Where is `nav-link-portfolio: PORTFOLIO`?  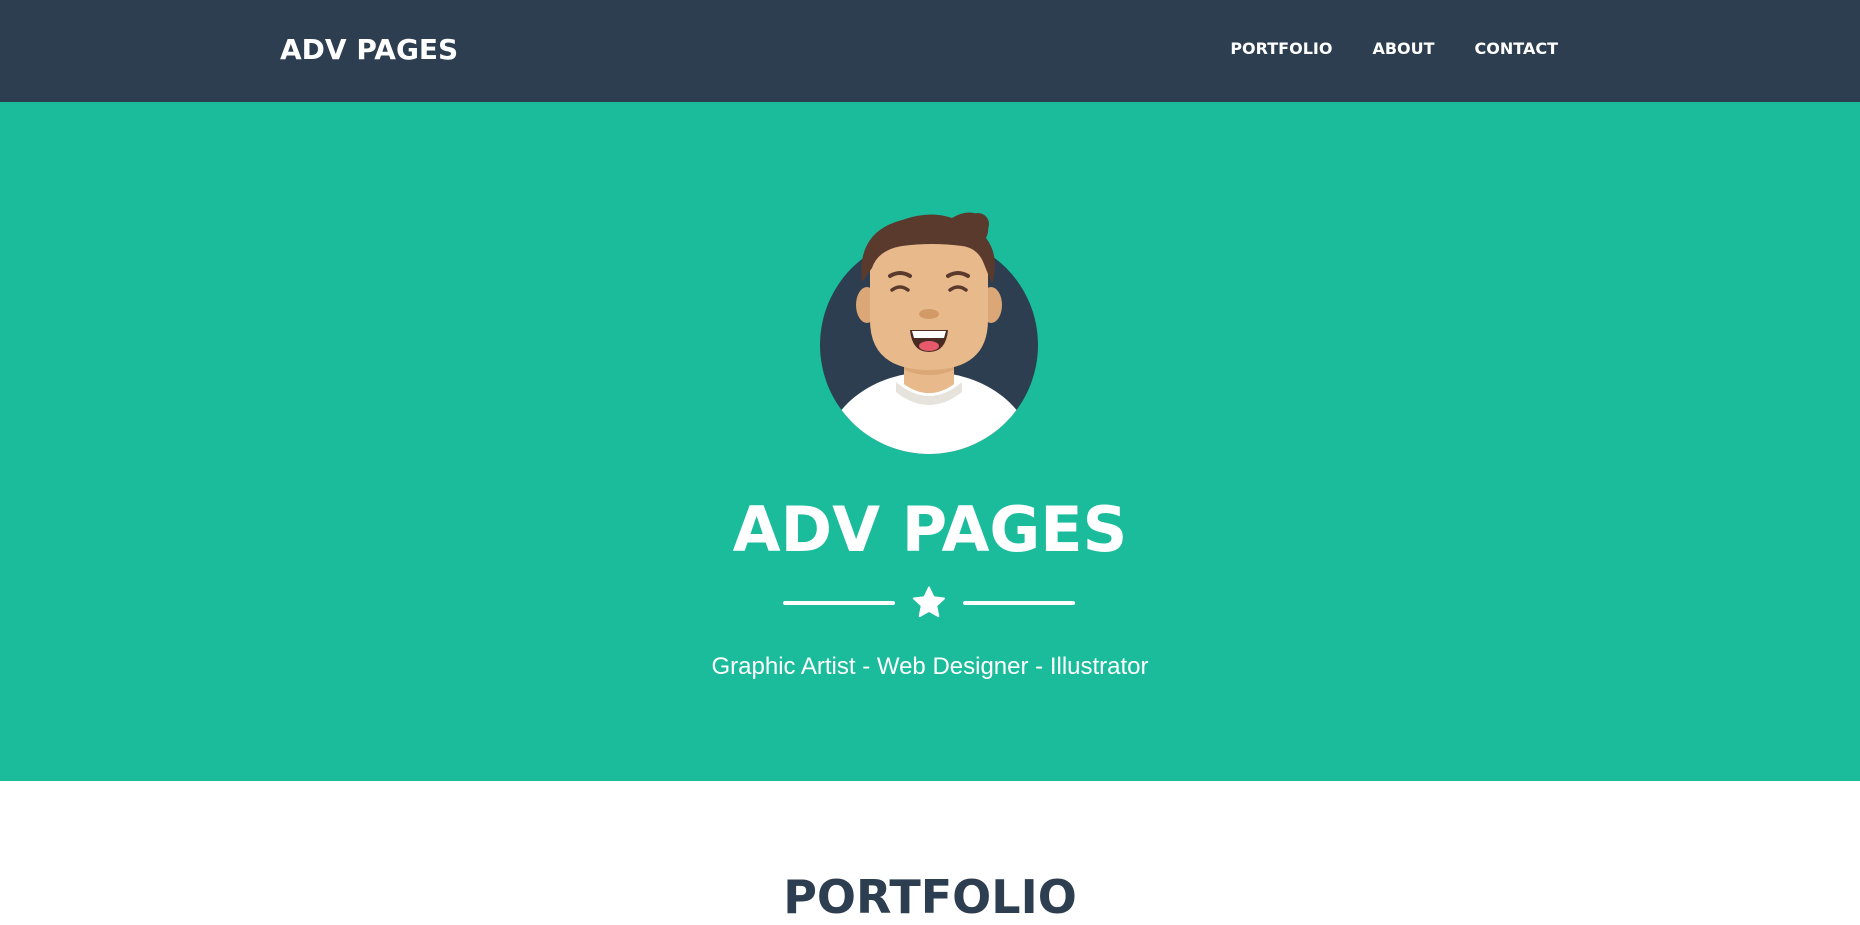 nav-link-portfolio: PORTFOLIO is located at coordinates (1281, 49).